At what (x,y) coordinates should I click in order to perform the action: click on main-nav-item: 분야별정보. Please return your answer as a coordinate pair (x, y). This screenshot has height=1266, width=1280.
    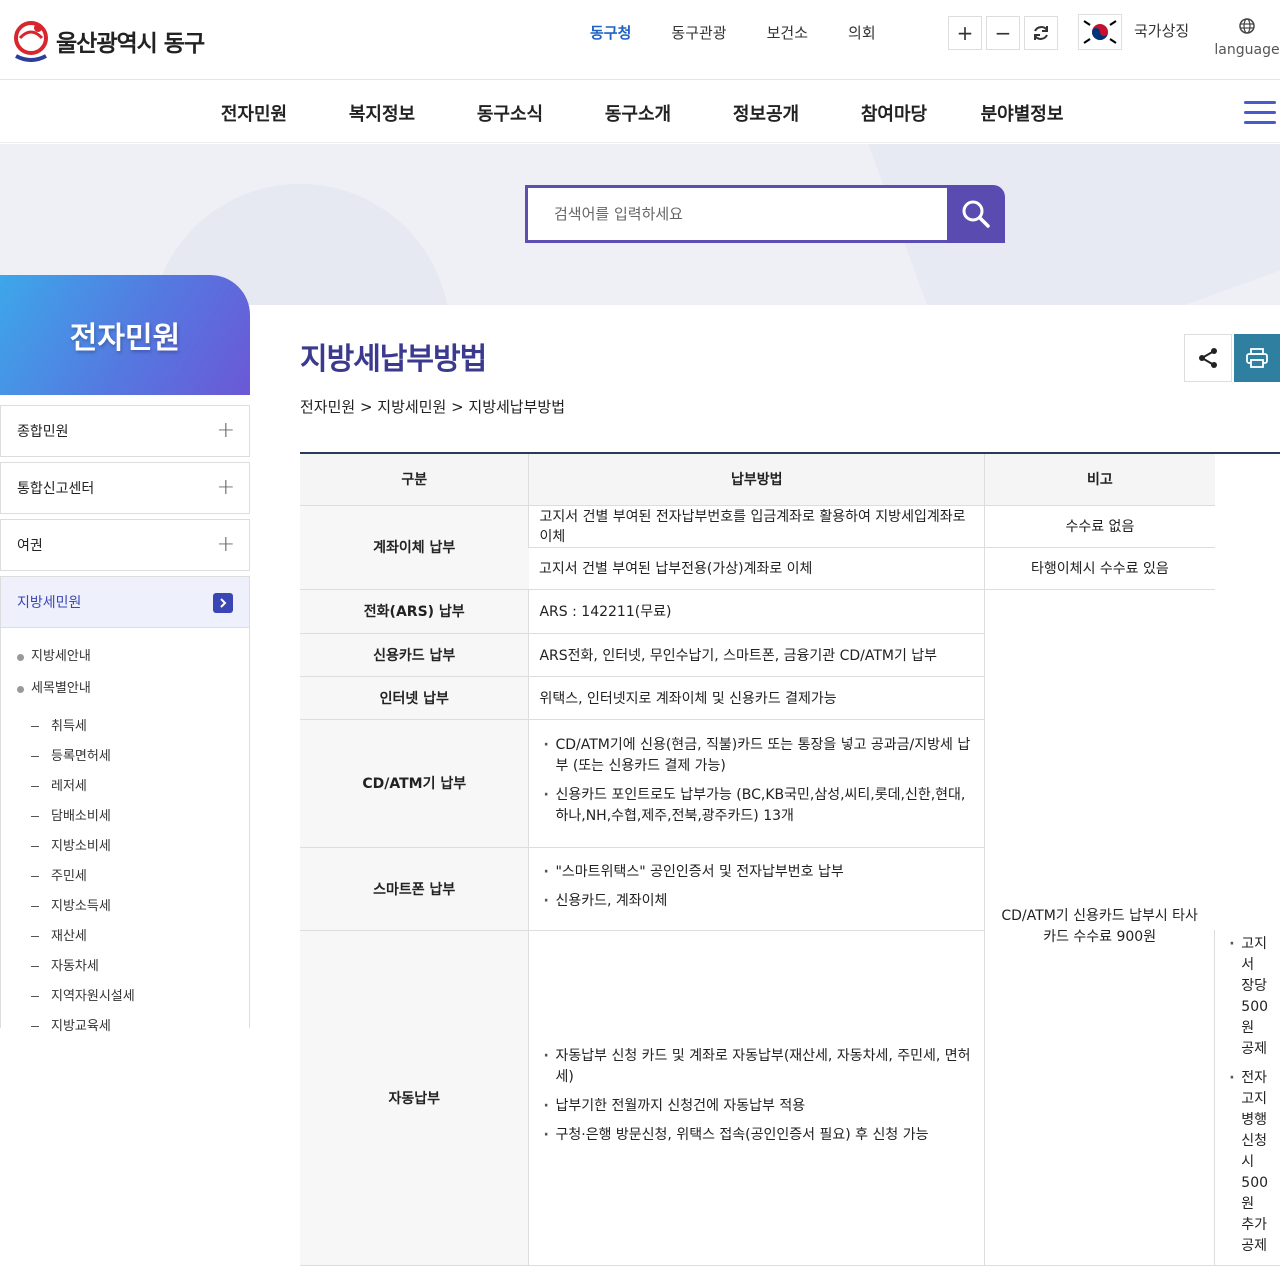
    Looking at the image, I should click on (1022, 113).